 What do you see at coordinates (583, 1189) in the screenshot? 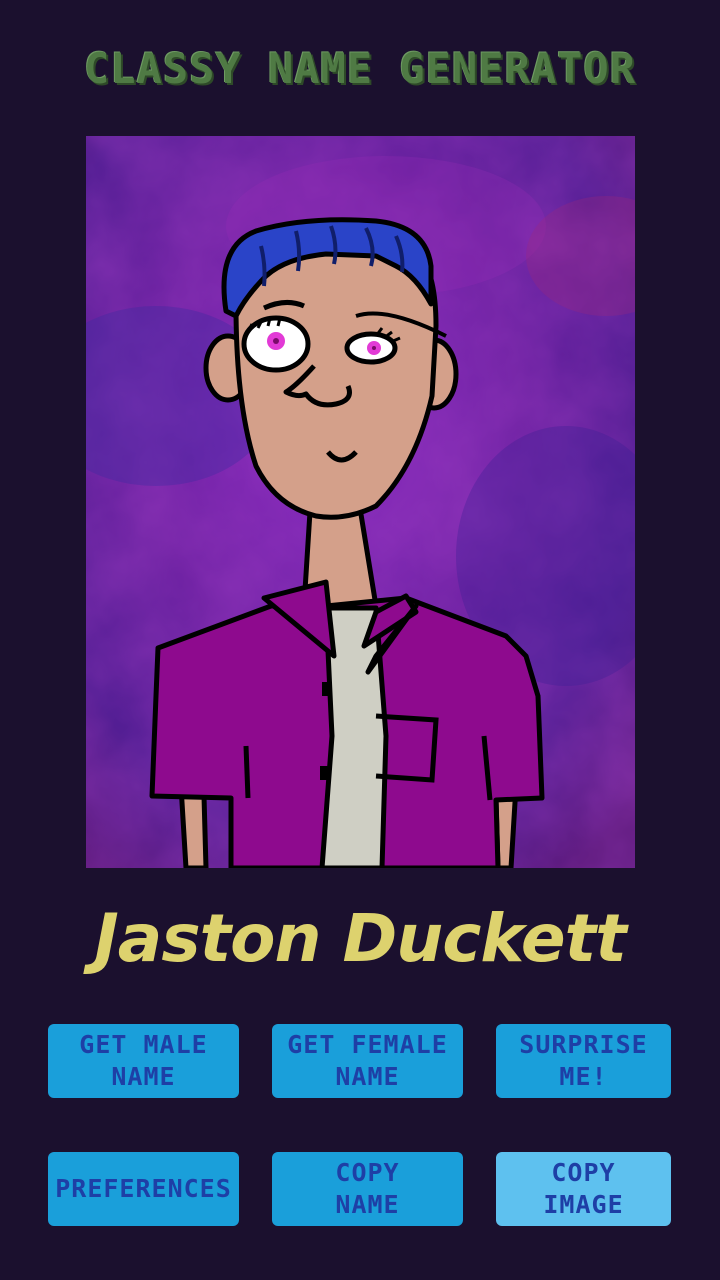
I see `copy-image-button: Copy Image` at bounding box center [583, 1189].